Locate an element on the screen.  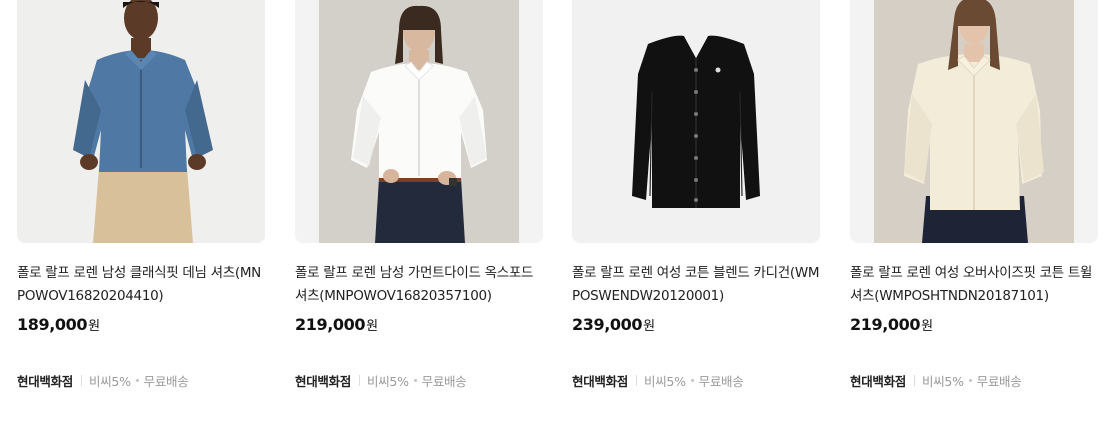
black-cardigan-photo is located at coordinates (696, 121).